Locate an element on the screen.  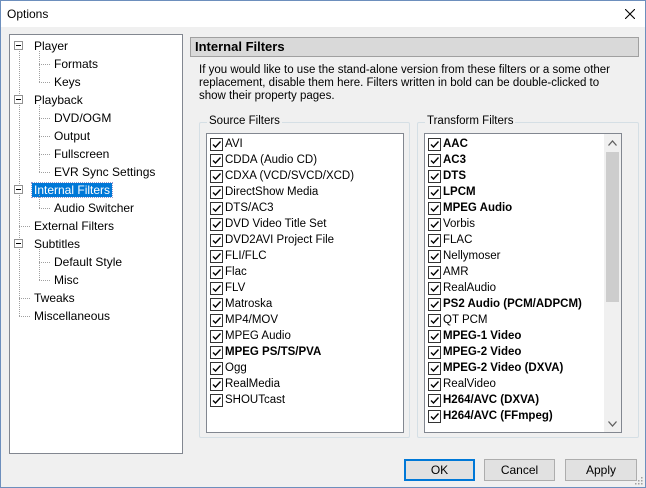
close-icon is located at coordinates (630, 14).